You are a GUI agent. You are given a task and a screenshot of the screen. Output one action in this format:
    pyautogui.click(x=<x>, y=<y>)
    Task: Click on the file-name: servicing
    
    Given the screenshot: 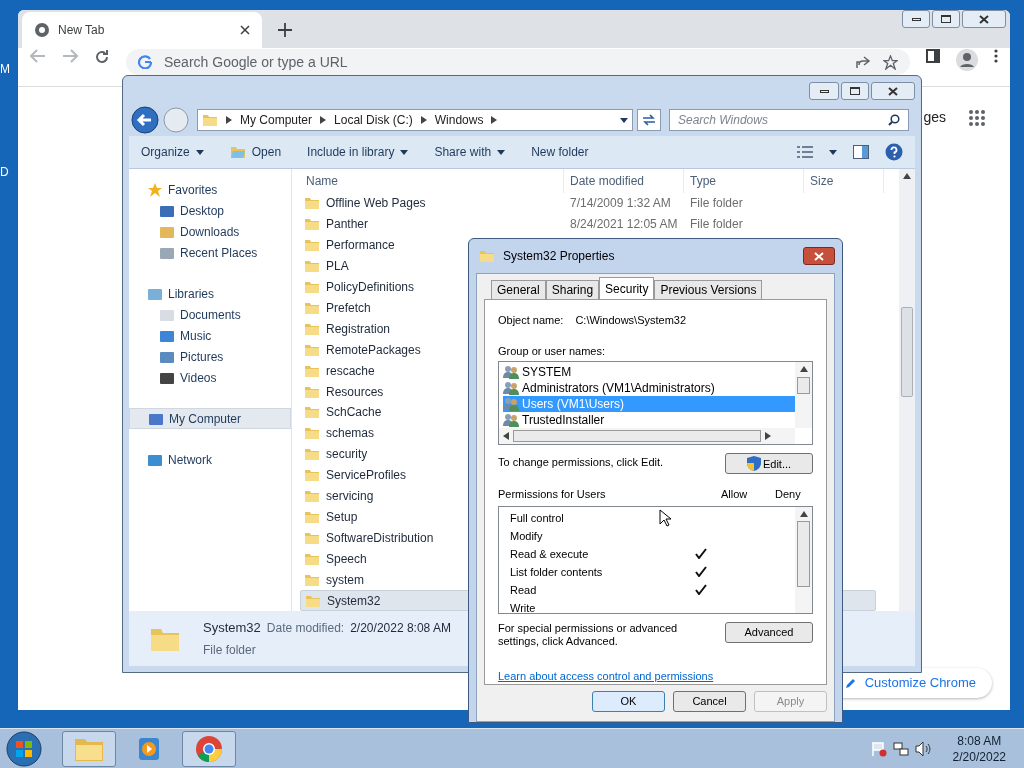 What is the action you would take?
    pyautogui.click(x=350, y=497)
    